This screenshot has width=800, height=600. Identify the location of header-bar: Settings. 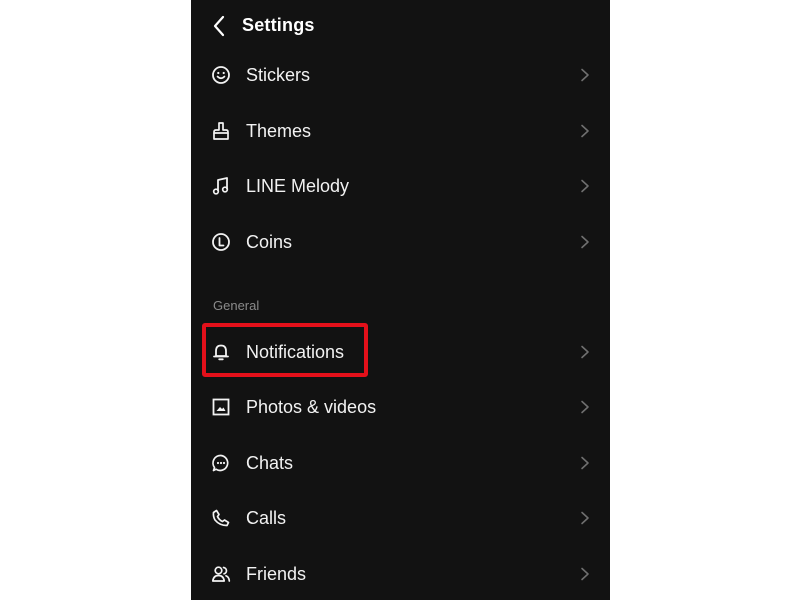
(400, 26).